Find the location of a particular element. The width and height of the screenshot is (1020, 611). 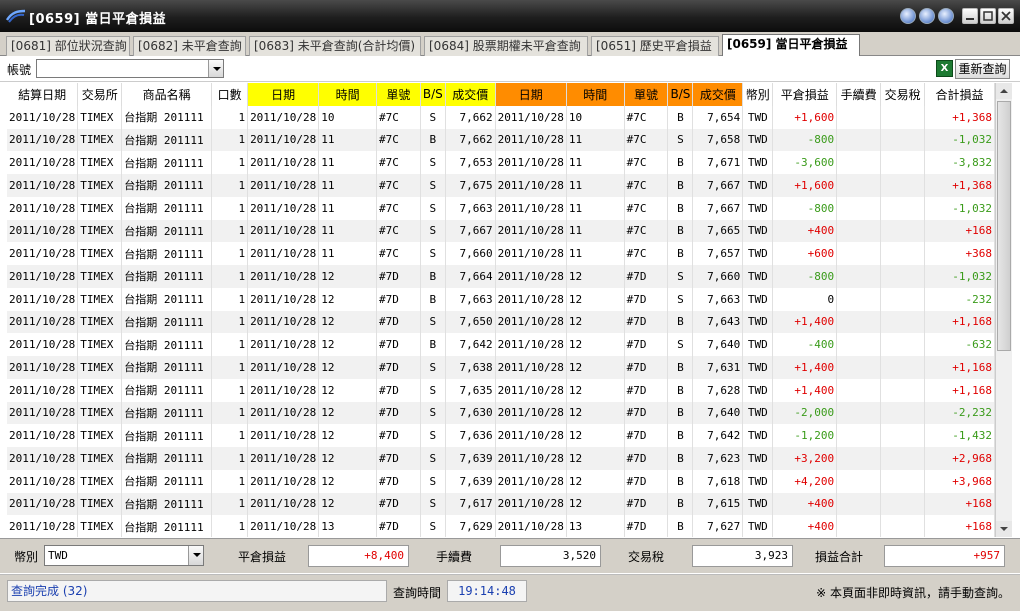

close-button is located at coordinates (1006, 16).